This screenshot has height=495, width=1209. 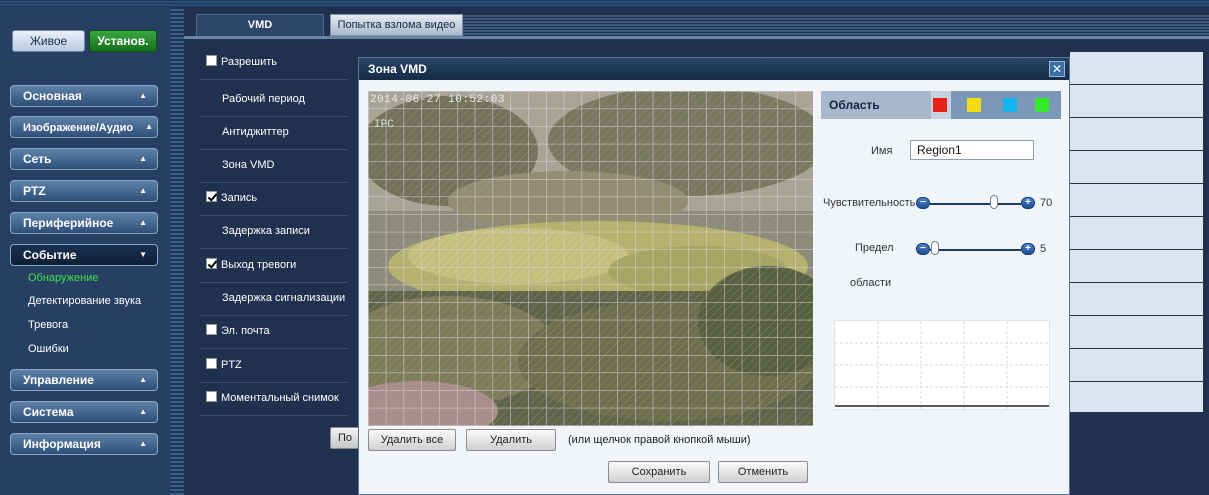 I want to click on setting-record-delay: Задержка записи, so click(x=274, y=232).